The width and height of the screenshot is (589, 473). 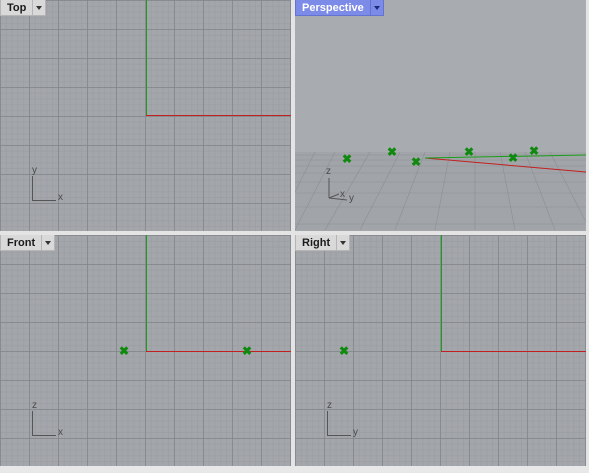 I want to click on viewport-label: Front, so click(x=21, y=243).